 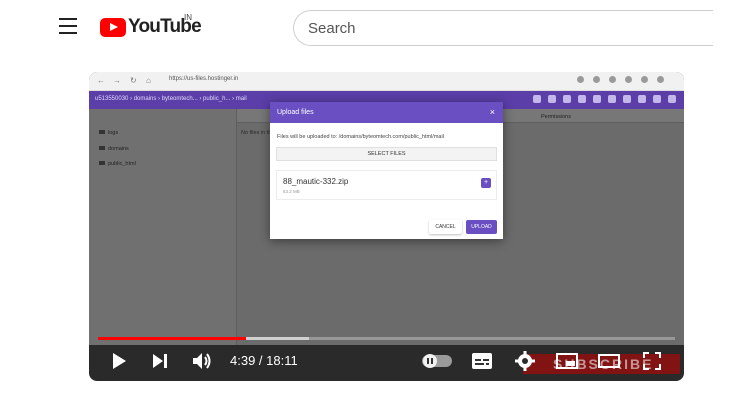 I want to click on autoplay-toggle-icon, so click(x=437, y=361).